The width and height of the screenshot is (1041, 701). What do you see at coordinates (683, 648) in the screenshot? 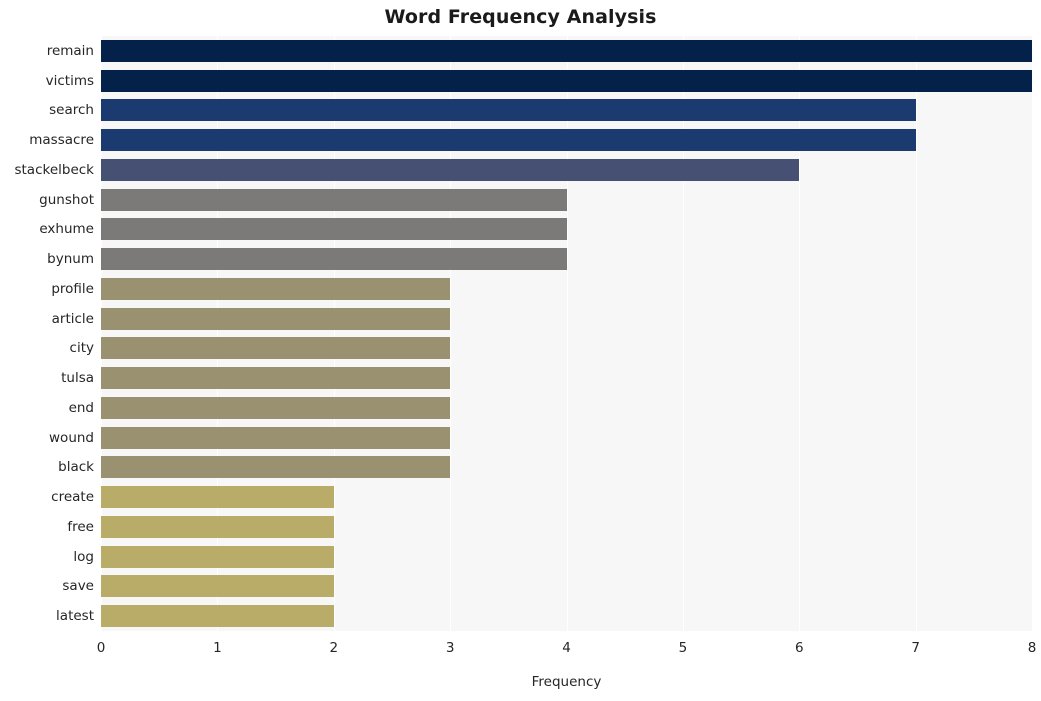
I see `x-tick-label-5: 5` at bounding box center [683, 648].